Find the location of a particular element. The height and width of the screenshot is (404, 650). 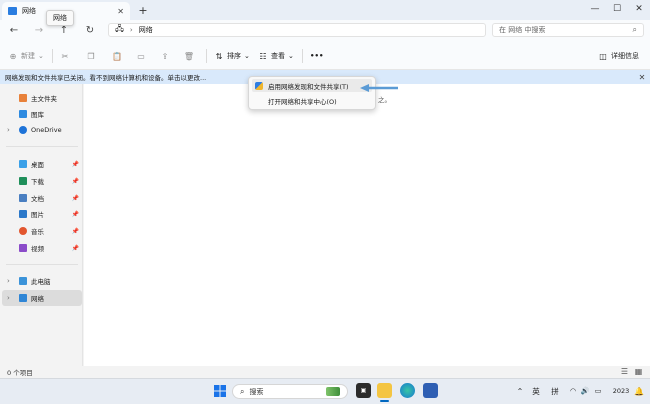

details-pane-icon: ◫ is located at coordinates (603, 56).